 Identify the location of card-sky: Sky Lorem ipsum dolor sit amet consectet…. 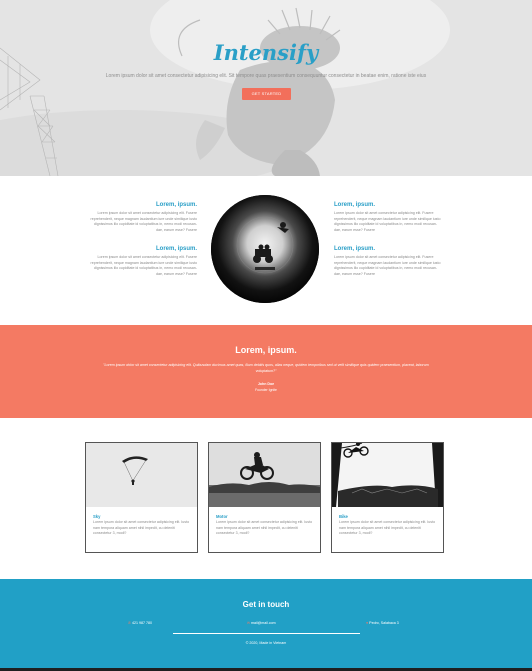
(141, 497).